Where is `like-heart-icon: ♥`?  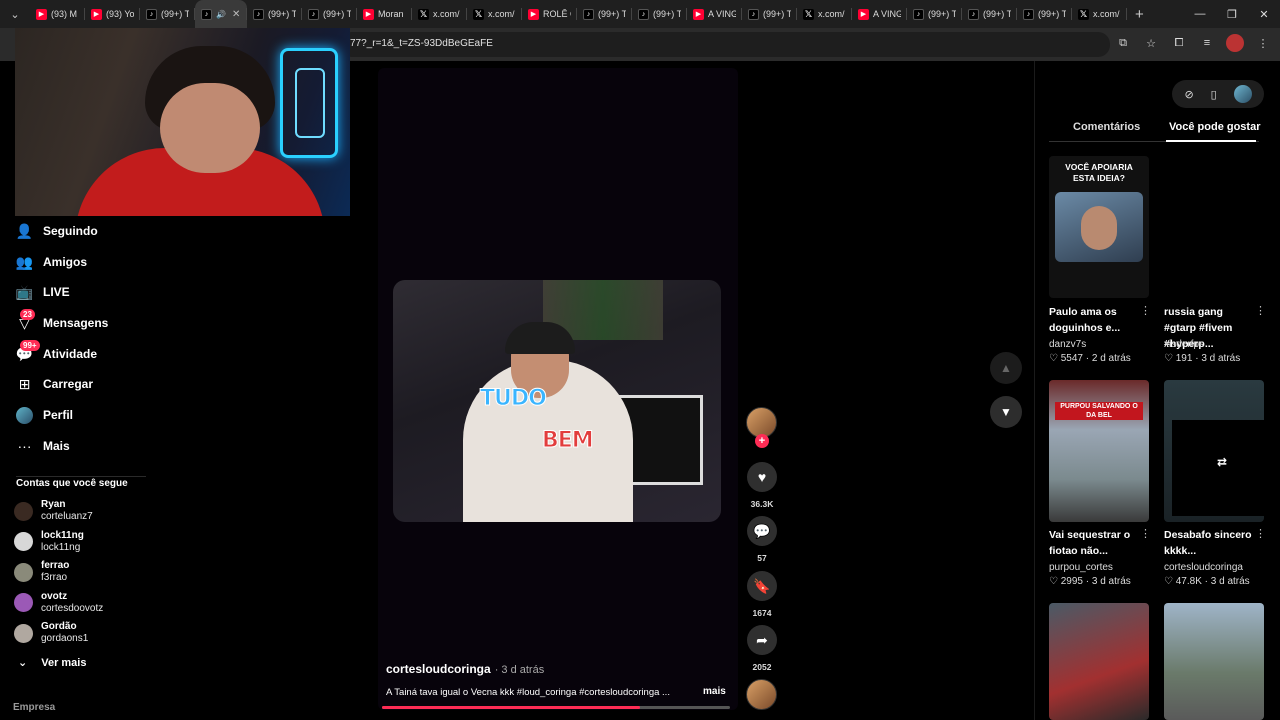
like-heart-icon: ♥ is located at coordinates (762, 477).